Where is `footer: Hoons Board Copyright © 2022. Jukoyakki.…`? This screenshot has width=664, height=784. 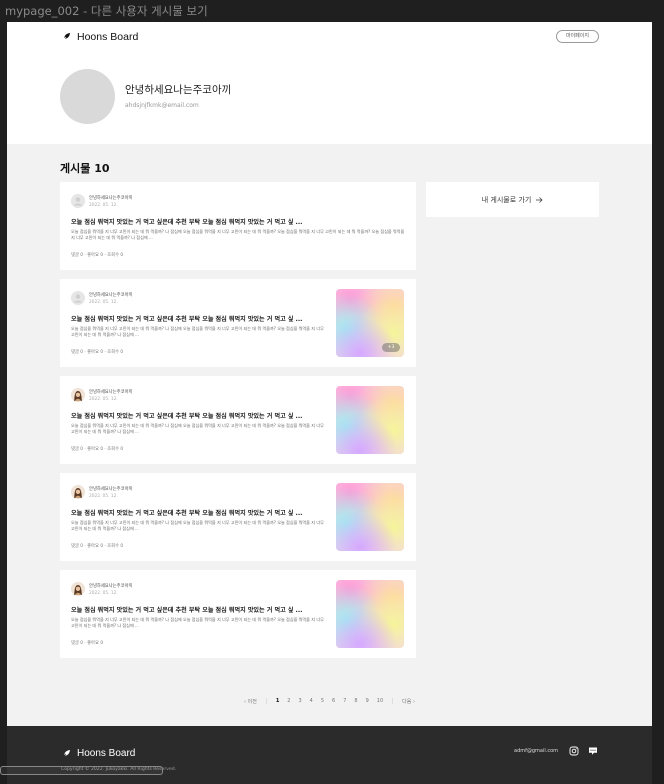
footer: Hoons Board Copyright © 2022. Jukoyakki.… is located at coordinates (329, 755).